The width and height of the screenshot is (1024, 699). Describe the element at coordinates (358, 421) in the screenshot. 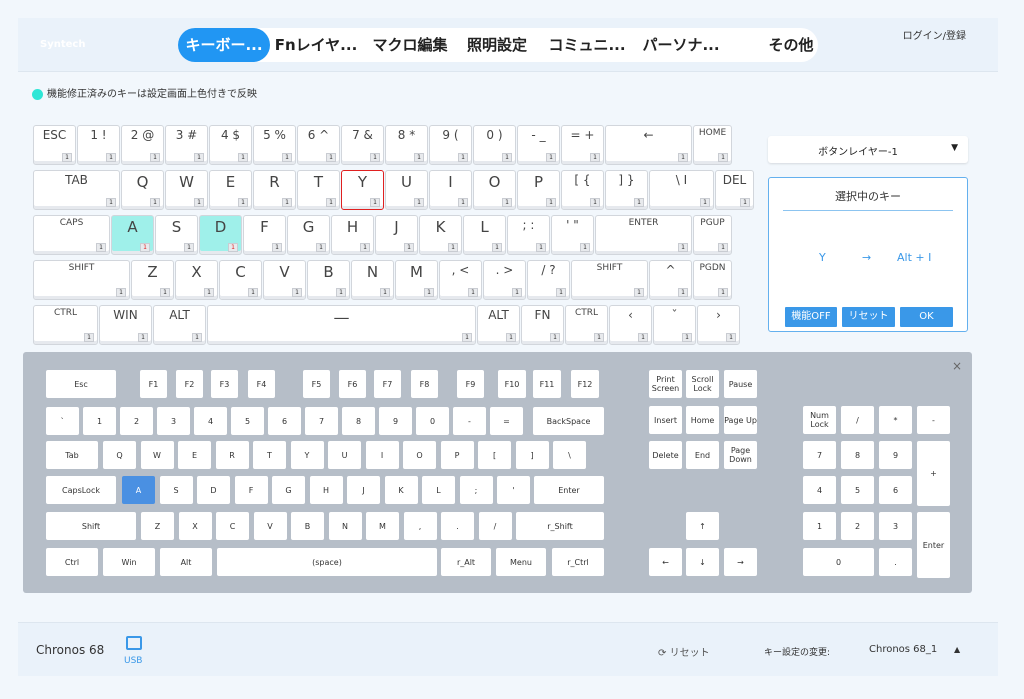

I see `vkey-8: 8` at that location.